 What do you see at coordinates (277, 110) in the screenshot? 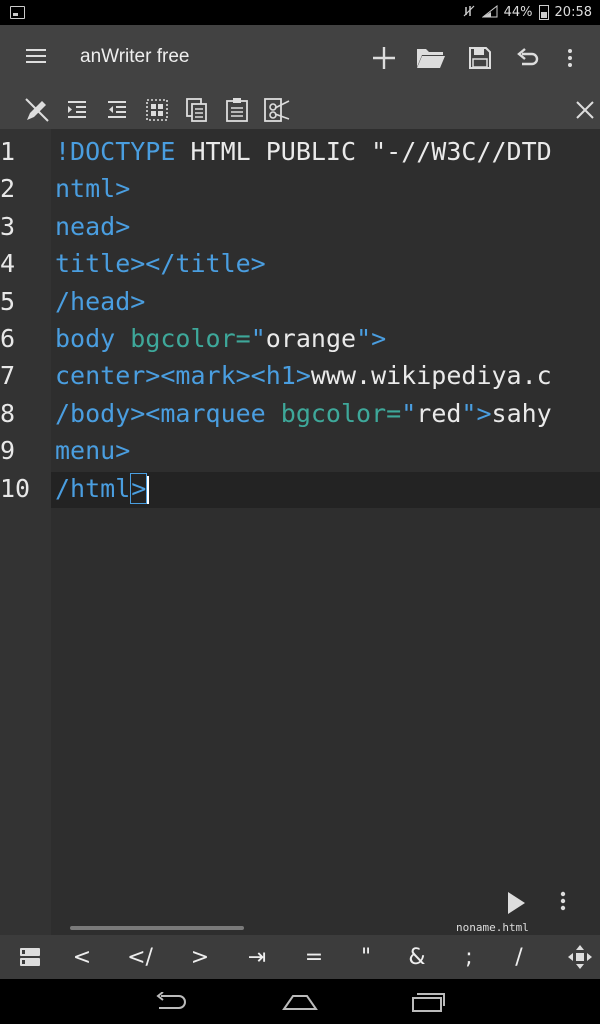
I see `cut-icon` at bounding box center [277, 110].